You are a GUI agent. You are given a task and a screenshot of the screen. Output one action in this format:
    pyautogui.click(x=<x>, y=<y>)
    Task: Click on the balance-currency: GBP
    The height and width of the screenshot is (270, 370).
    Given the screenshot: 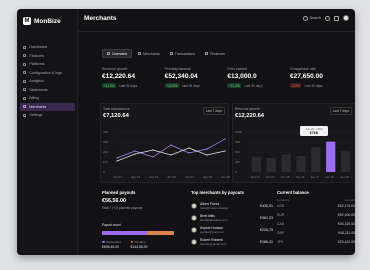 What is the action you would take?
    pyautogui.click(x=281, y=233)
    